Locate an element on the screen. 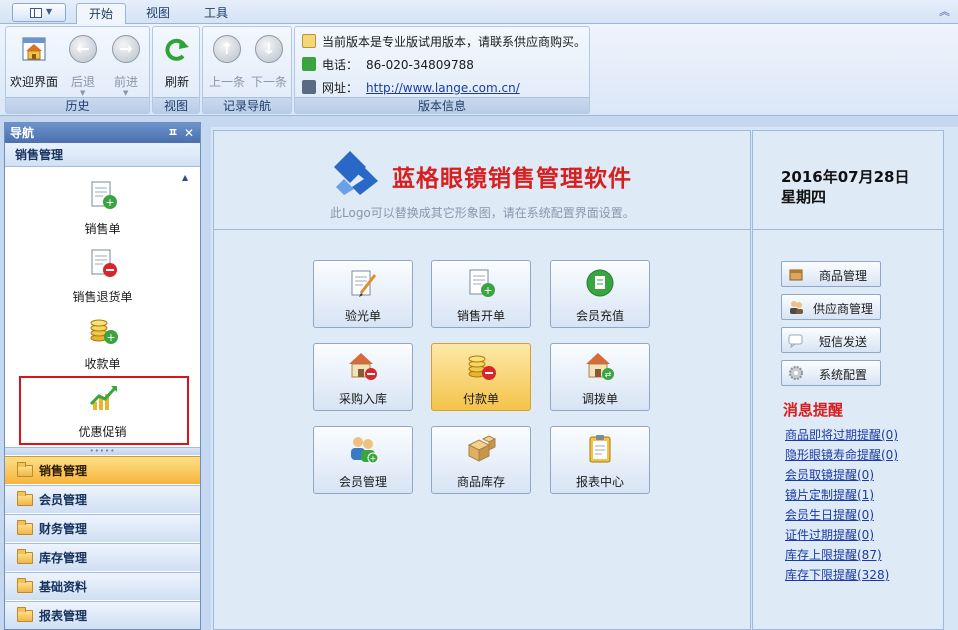  tab-start: 开始 is located at coordinates (101, 14).